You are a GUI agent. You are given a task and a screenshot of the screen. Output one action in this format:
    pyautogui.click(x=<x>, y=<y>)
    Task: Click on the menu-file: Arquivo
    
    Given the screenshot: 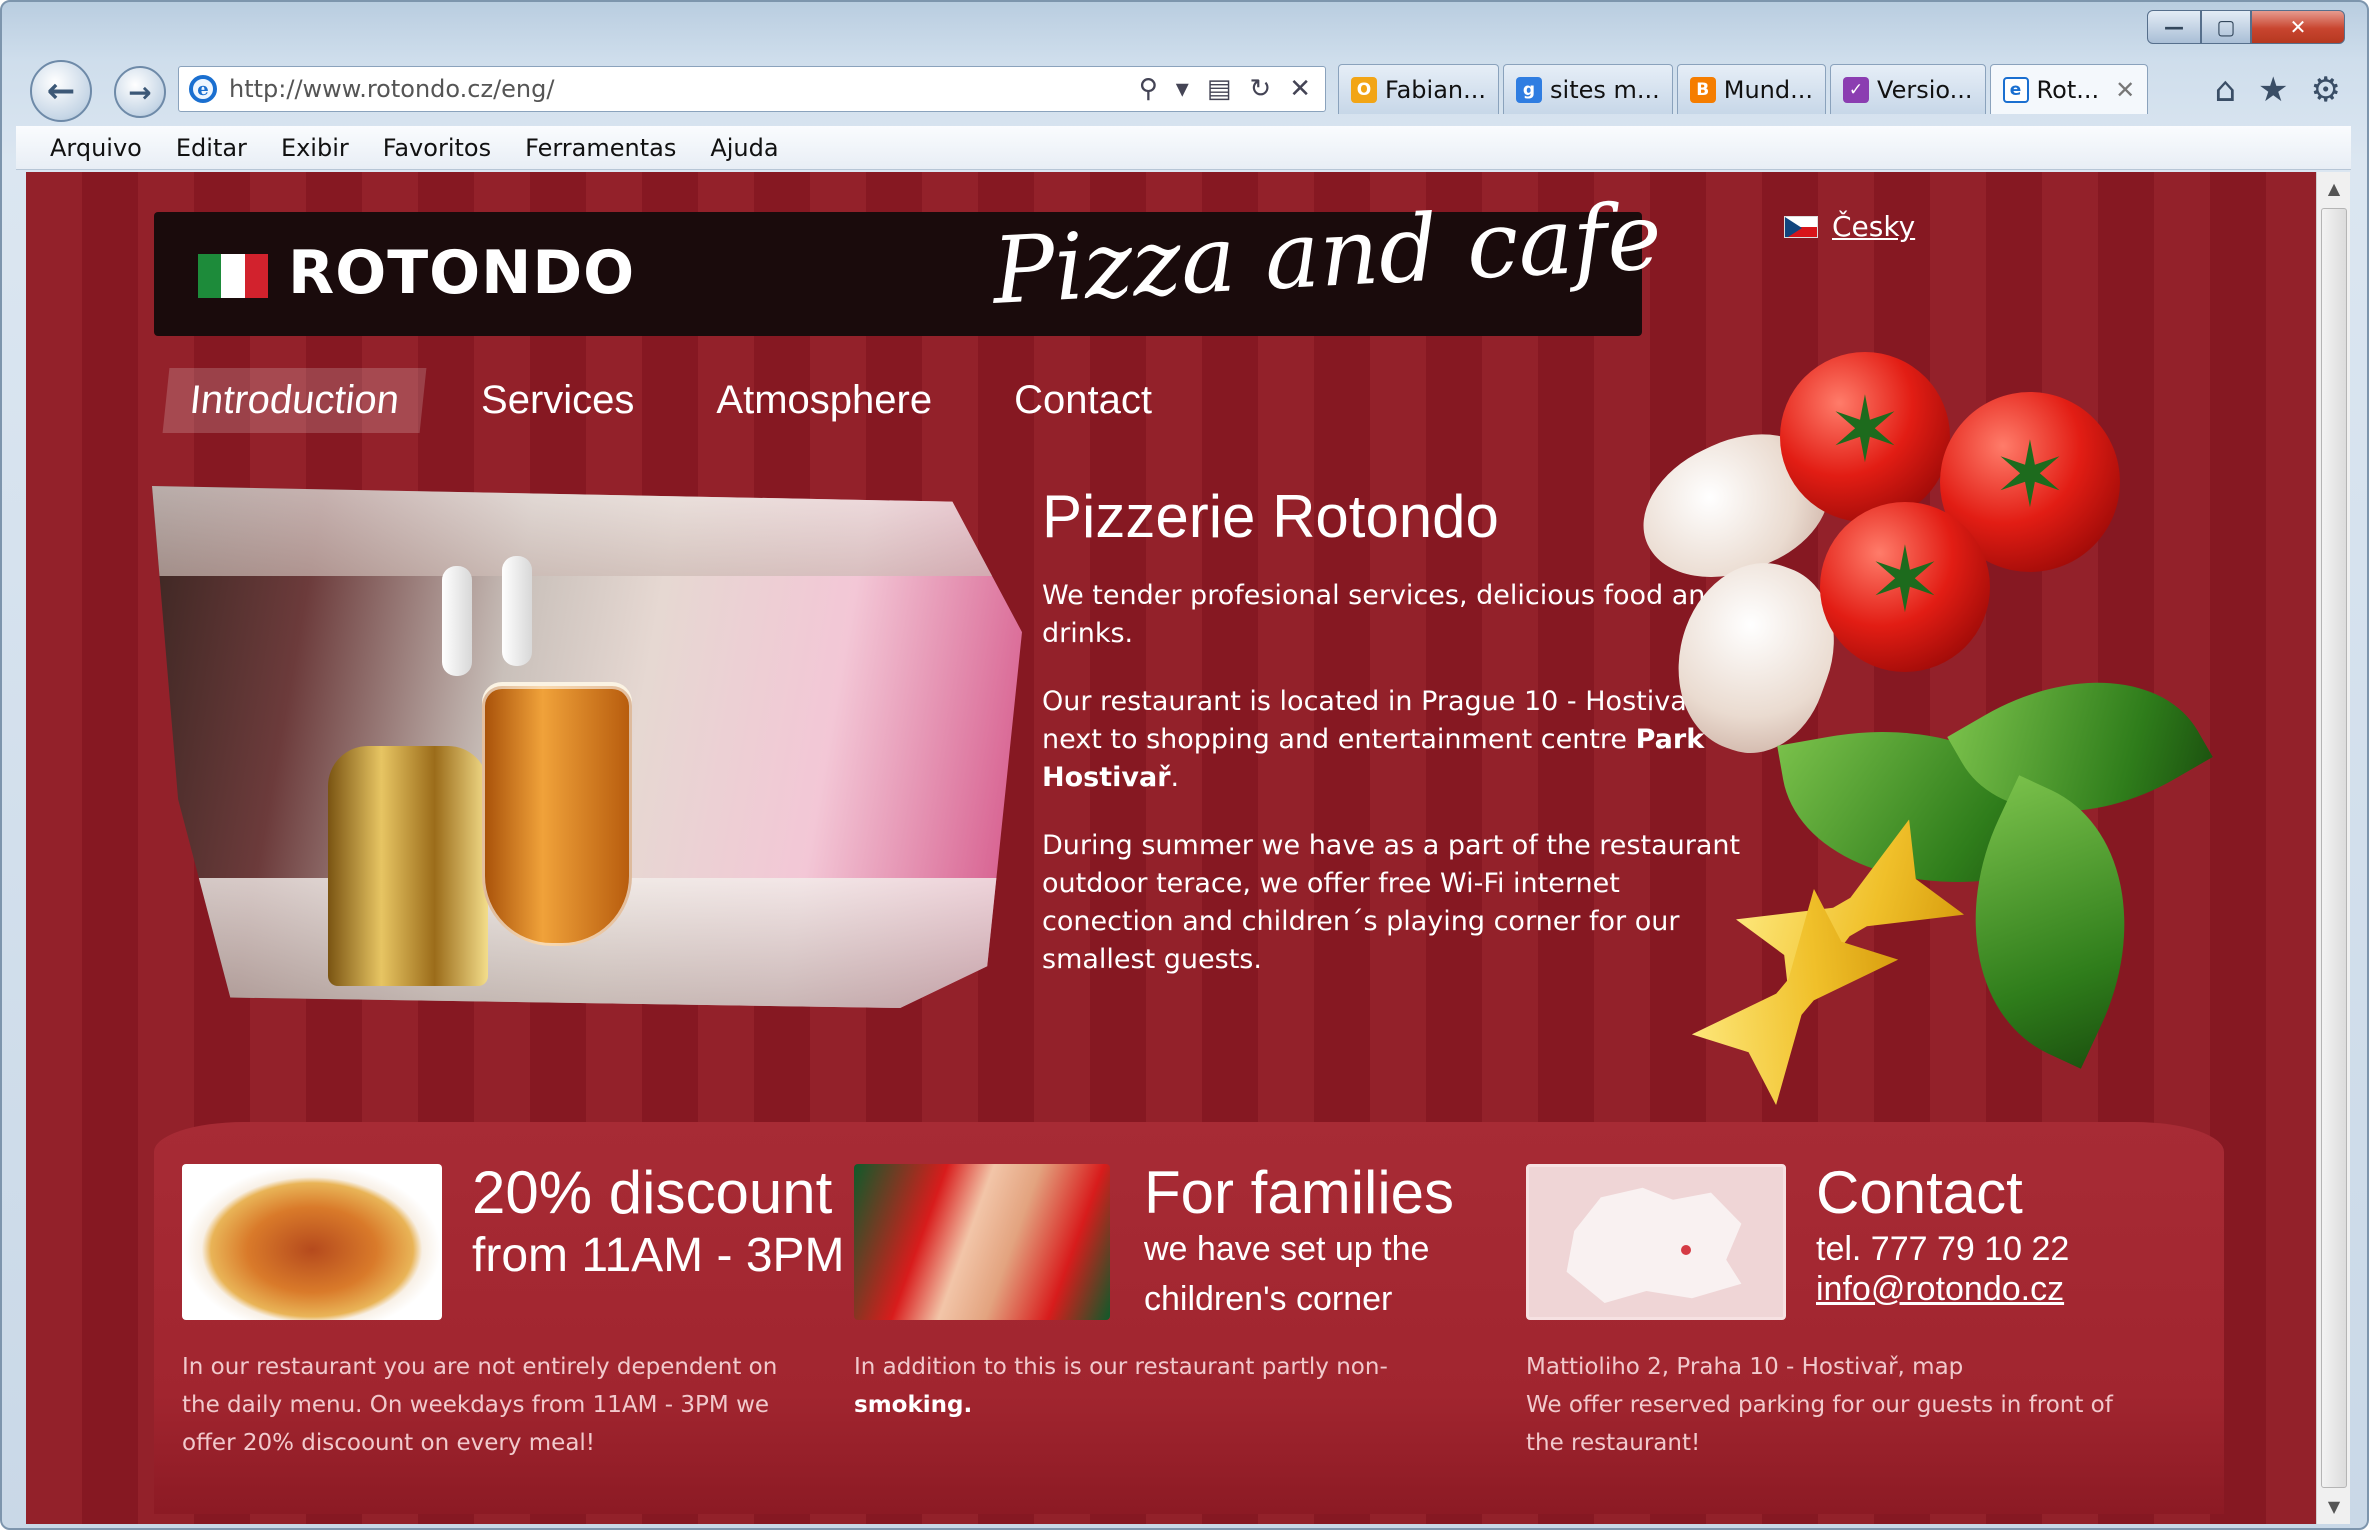 What is the action you would take?
    pyautogui.click(x=96, y=148)
    